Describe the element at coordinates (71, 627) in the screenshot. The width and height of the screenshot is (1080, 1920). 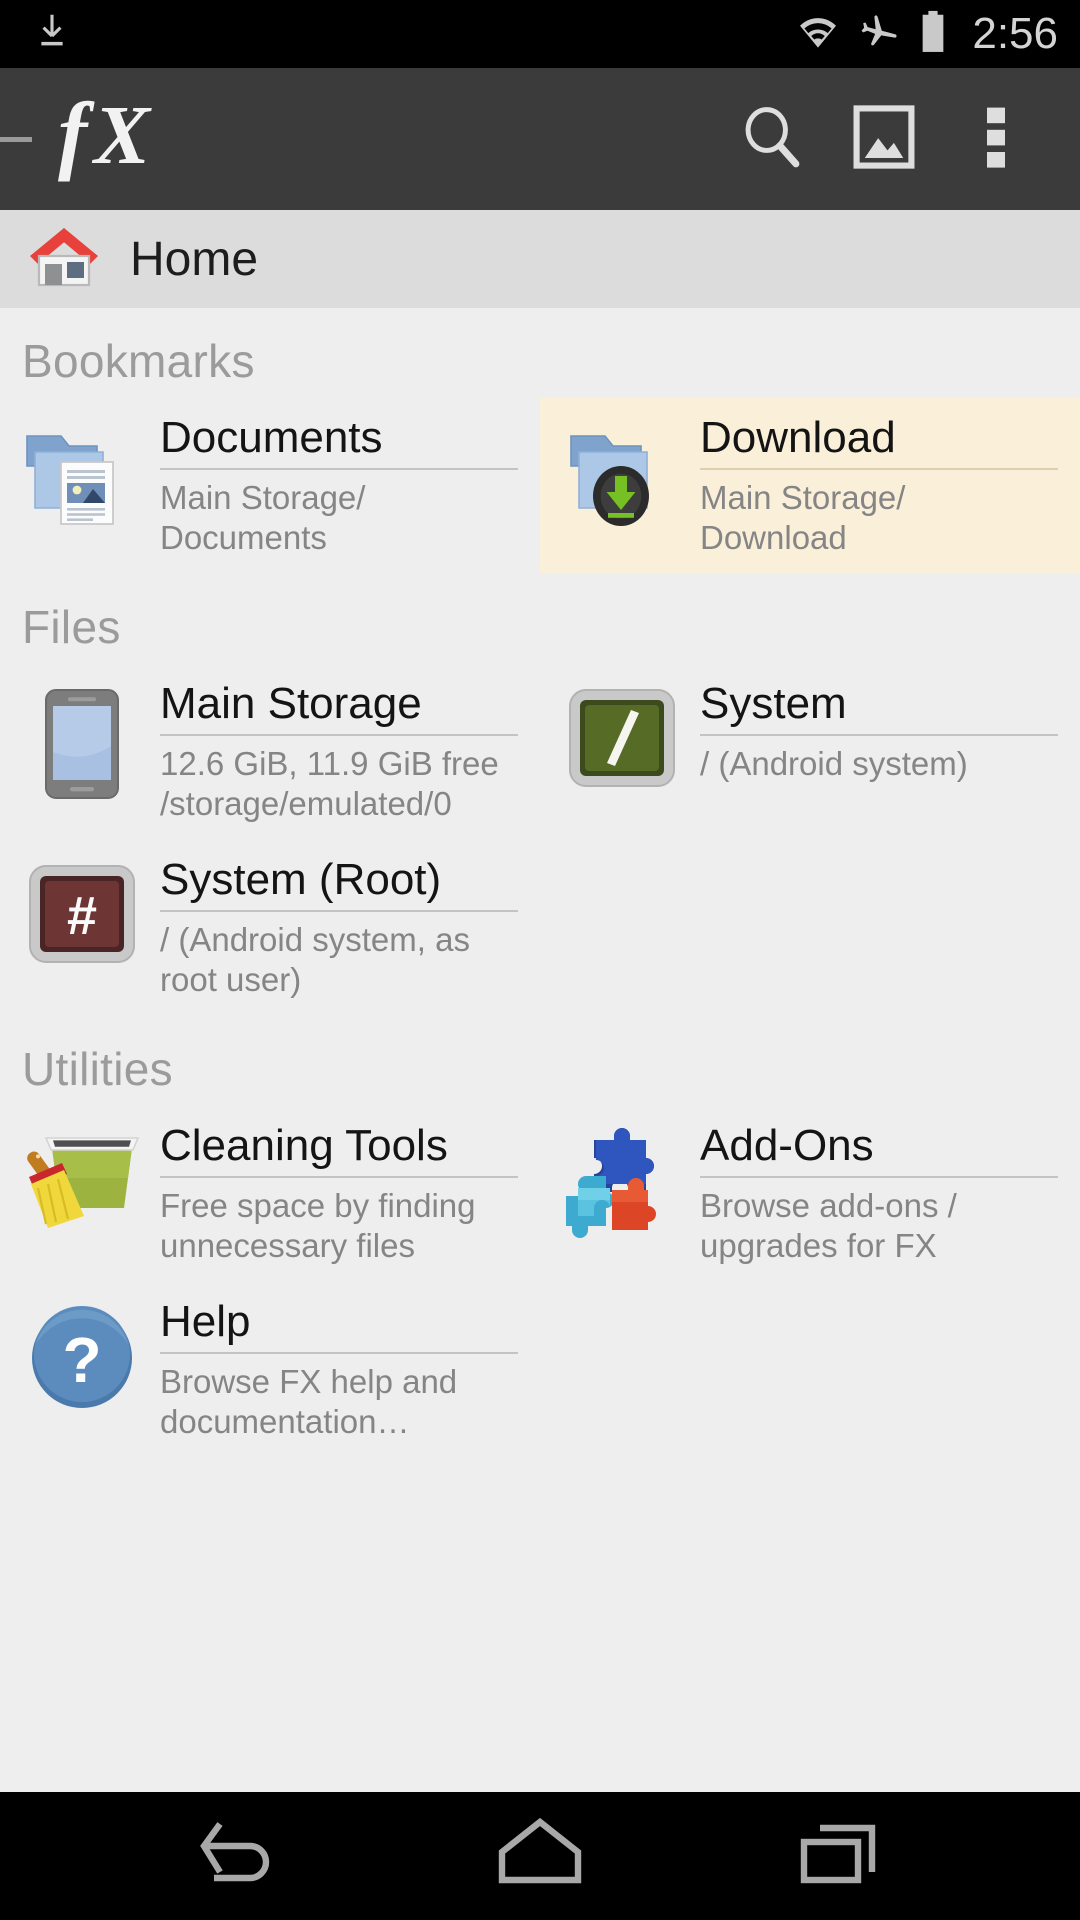
I see `section-header-files: Files` at that location.